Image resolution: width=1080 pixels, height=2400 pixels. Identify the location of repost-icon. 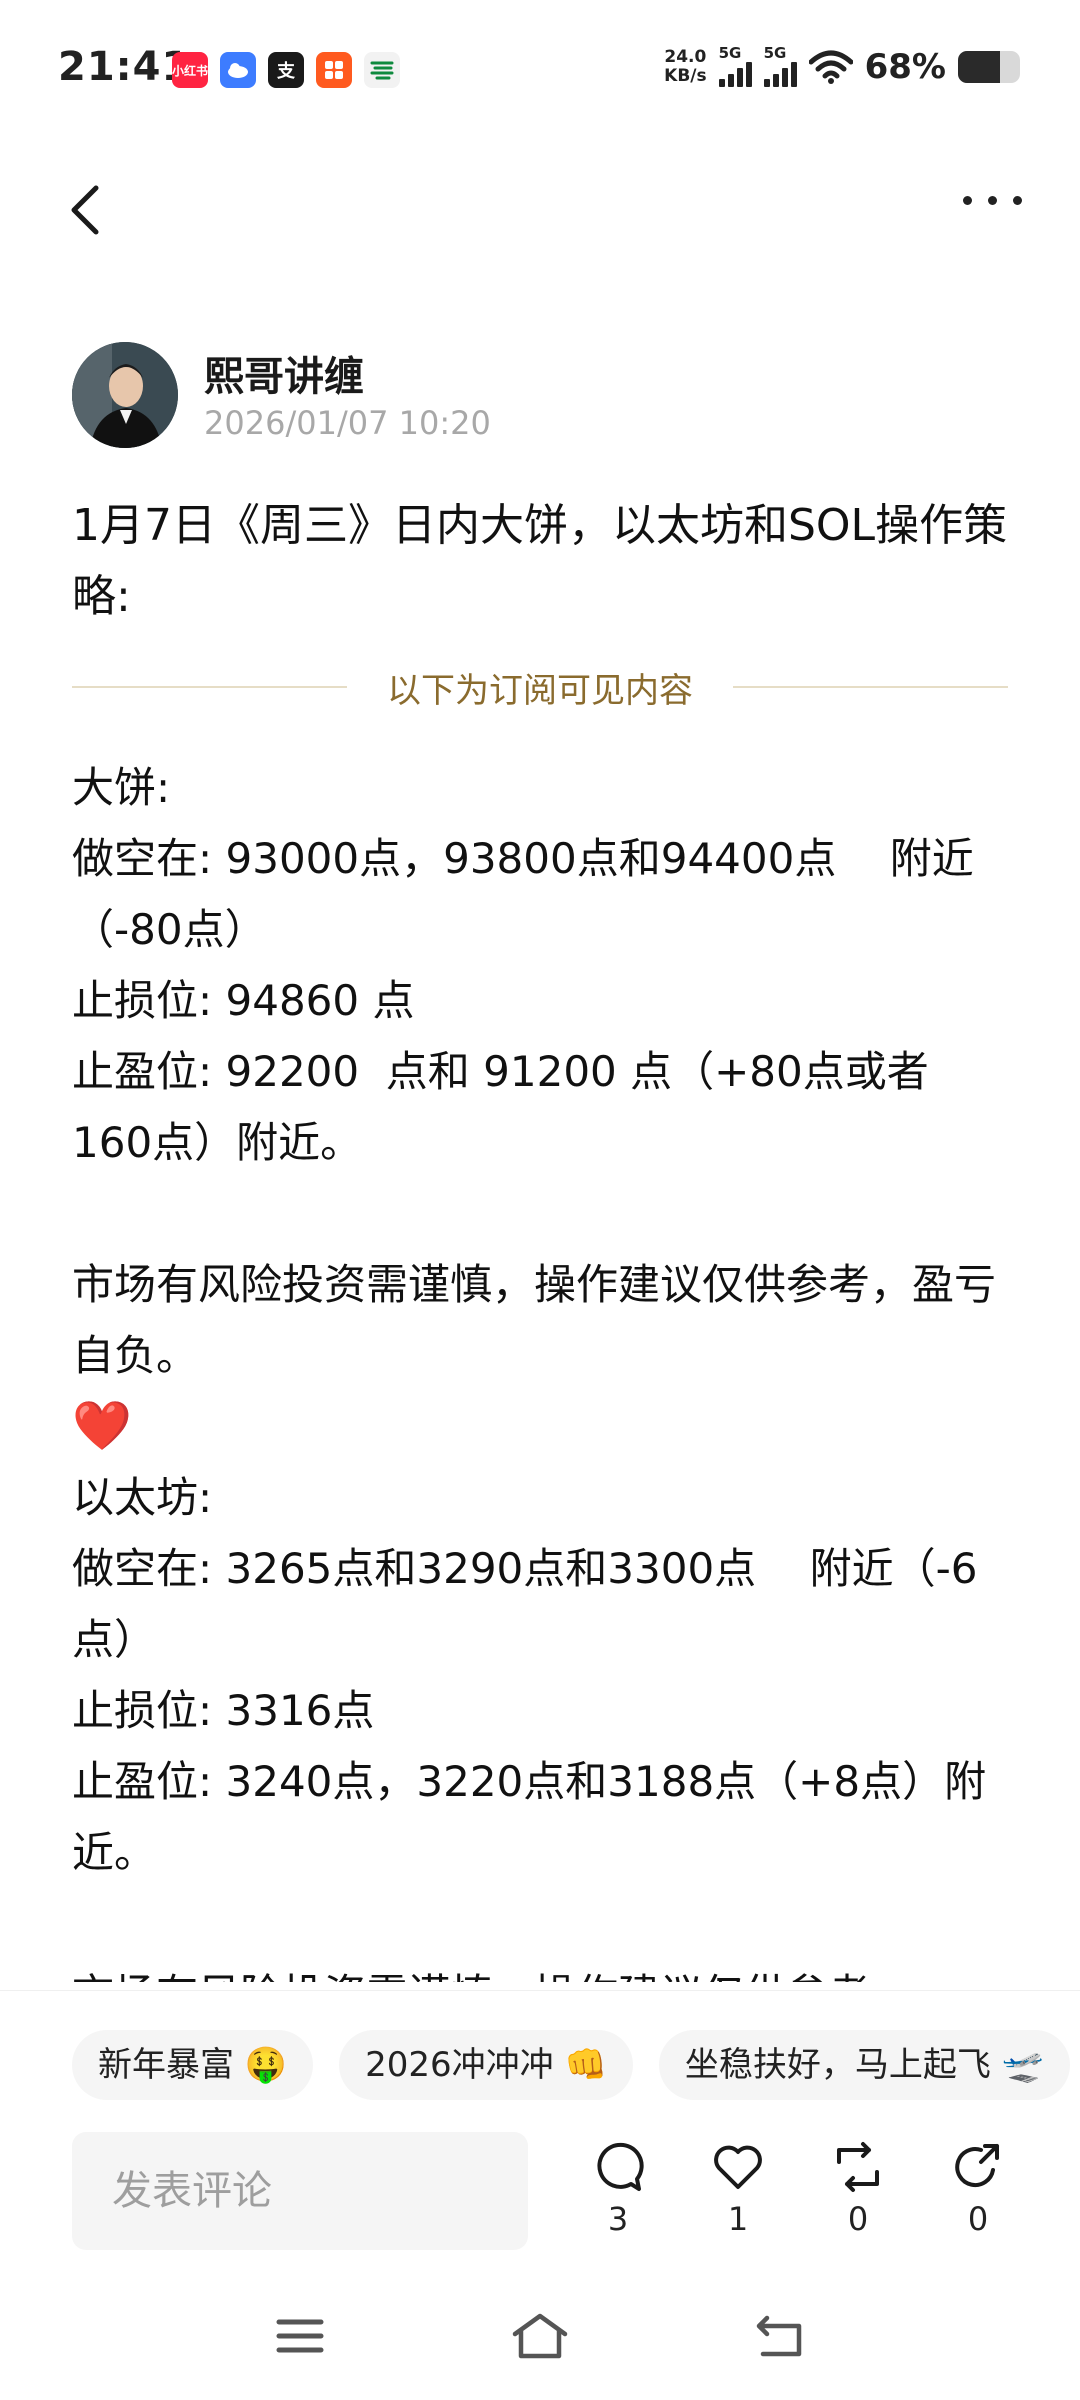
(858, 2167).